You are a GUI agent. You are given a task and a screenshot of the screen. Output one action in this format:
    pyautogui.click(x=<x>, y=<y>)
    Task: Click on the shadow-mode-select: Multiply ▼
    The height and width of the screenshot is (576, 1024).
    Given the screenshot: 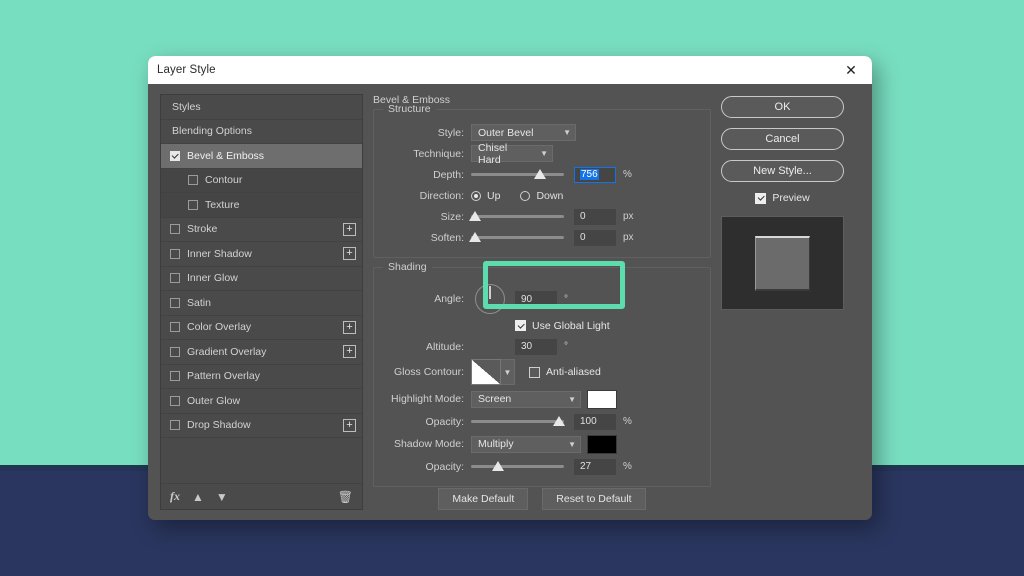 What is the action you would take?
    pyautogui.click(x=526, y=444)
    